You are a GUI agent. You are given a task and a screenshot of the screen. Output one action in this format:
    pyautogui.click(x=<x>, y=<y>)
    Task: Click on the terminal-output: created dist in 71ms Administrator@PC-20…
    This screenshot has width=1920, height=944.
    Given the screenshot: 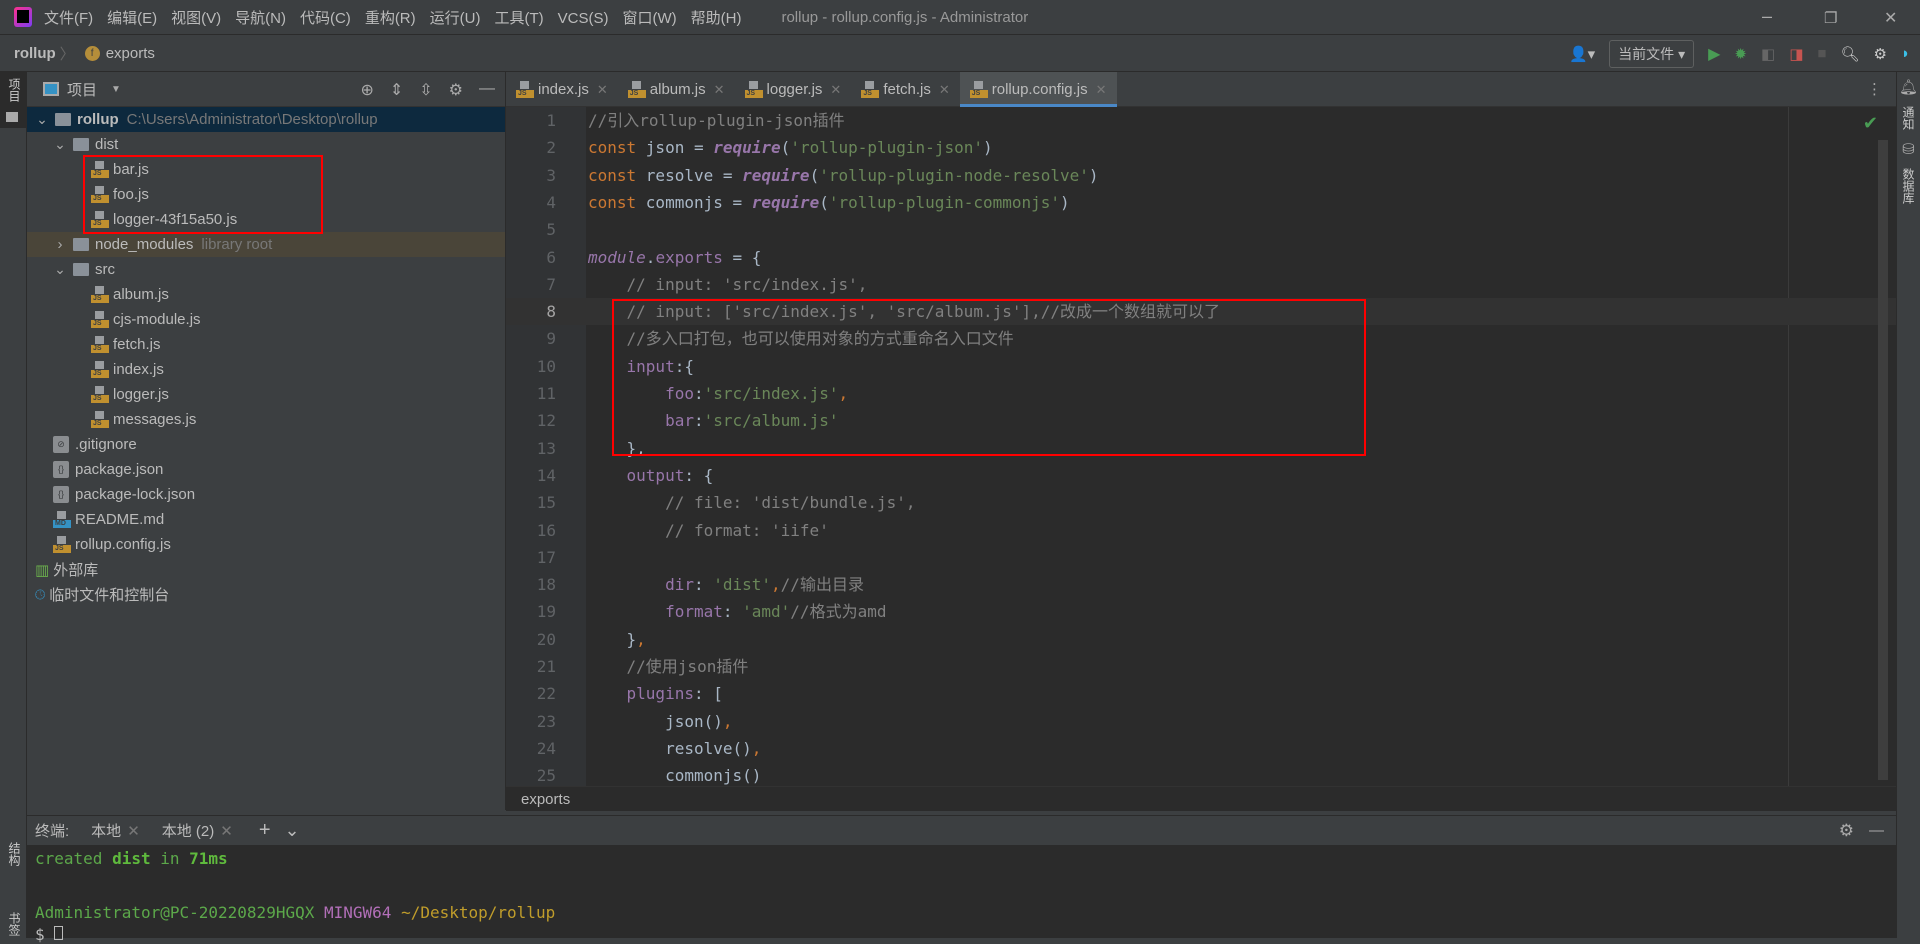 What is the action you would take?
    pyautogui.click(x=961, y=894)
    